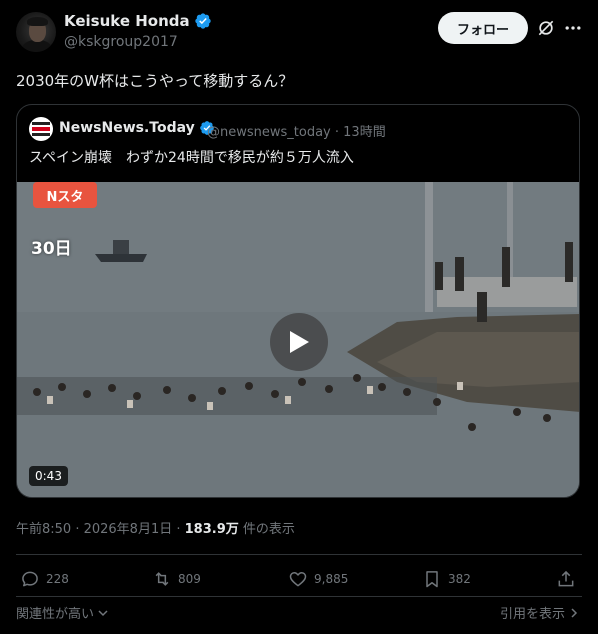 This screenshot has height=634, width=598. Describe the element at coordinates (546, 28) in the screenshot. I see `grok-icon` at that location.